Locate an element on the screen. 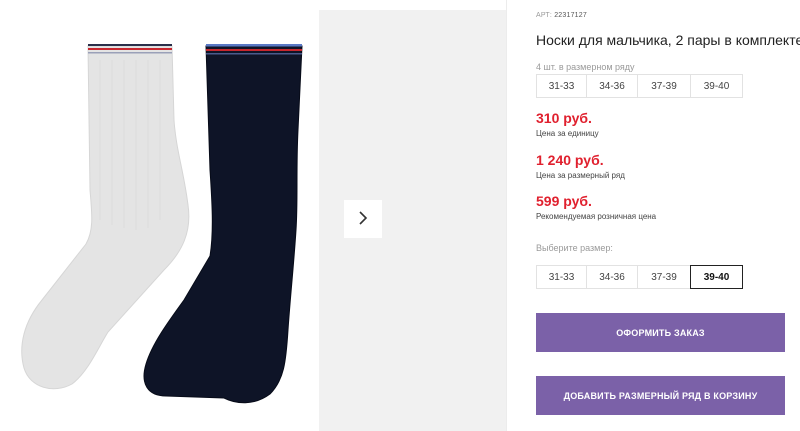 Image resolution: width=800 pixels, height=431 pixels. order-button: Оформить заказ is located at coordinates (660, 332).